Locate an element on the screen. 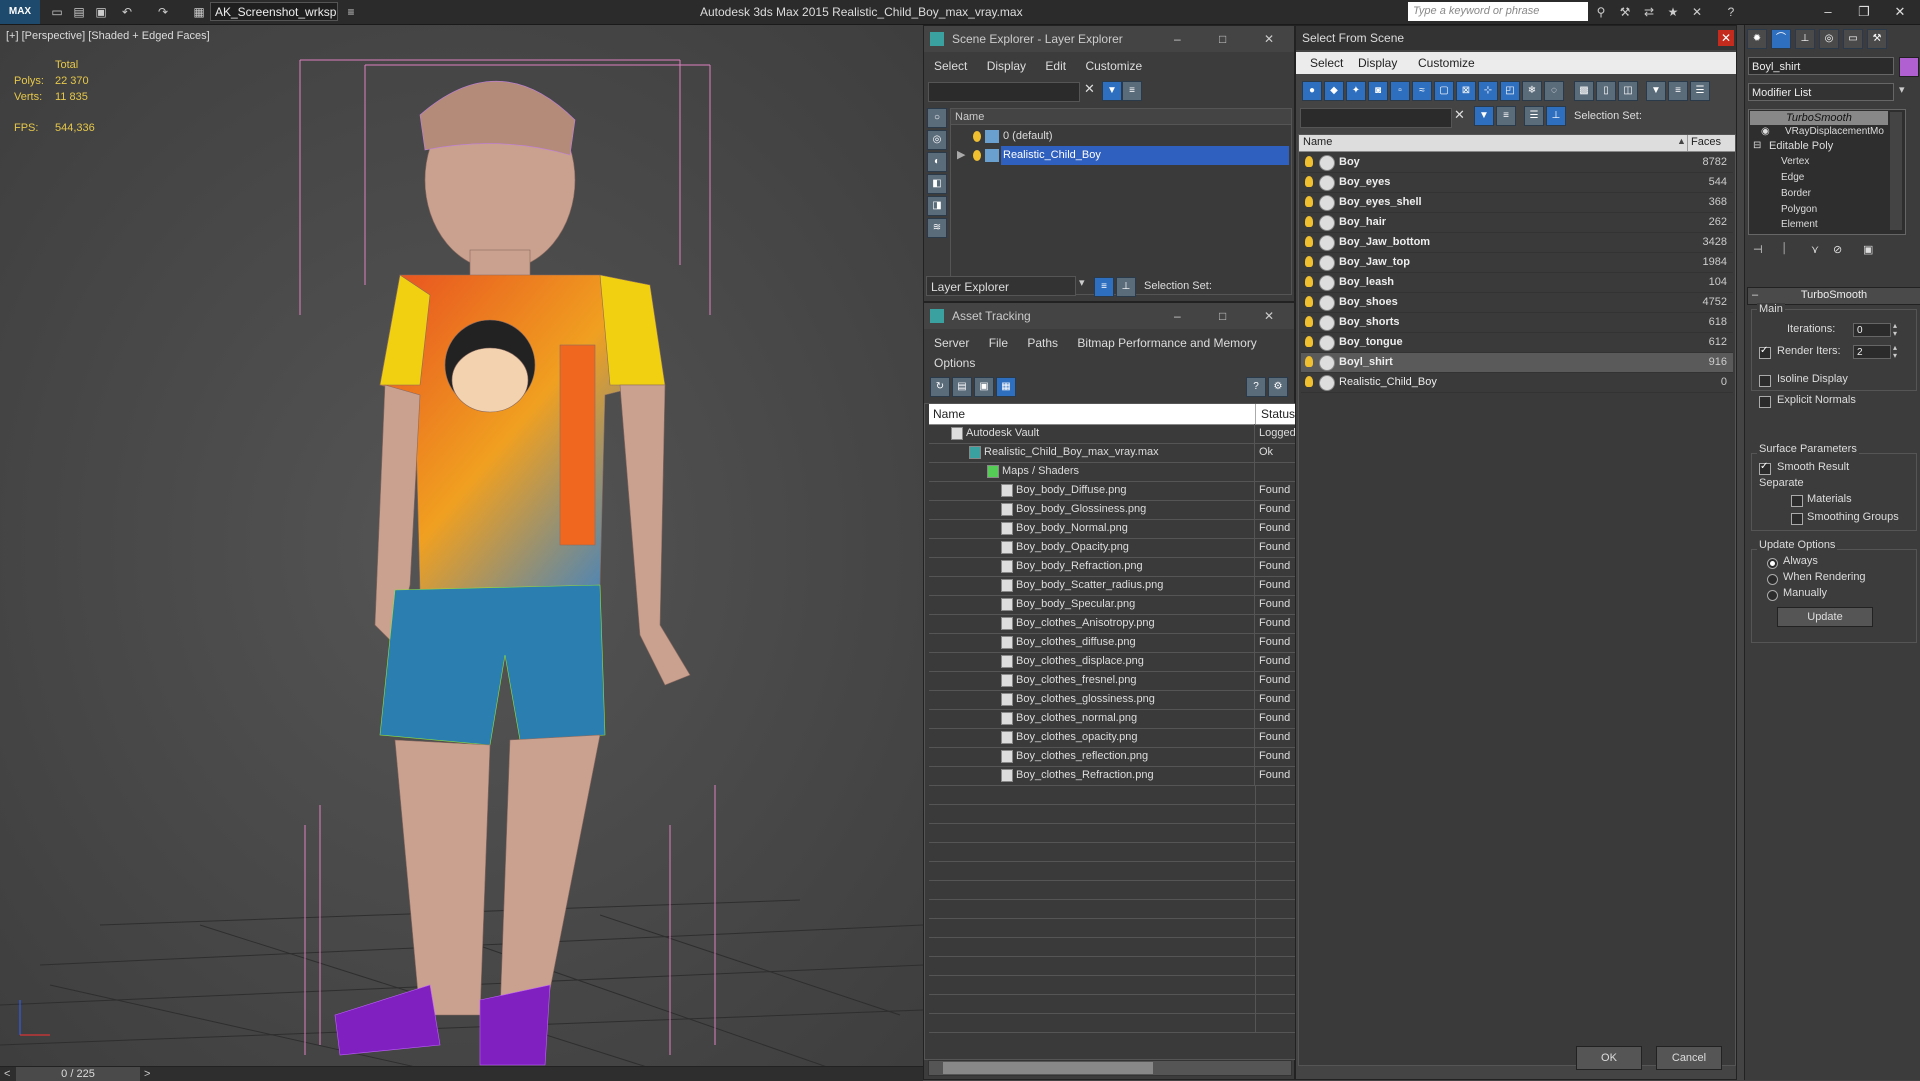  isoline-display-checkbox is located at coordinates (1765, 381).